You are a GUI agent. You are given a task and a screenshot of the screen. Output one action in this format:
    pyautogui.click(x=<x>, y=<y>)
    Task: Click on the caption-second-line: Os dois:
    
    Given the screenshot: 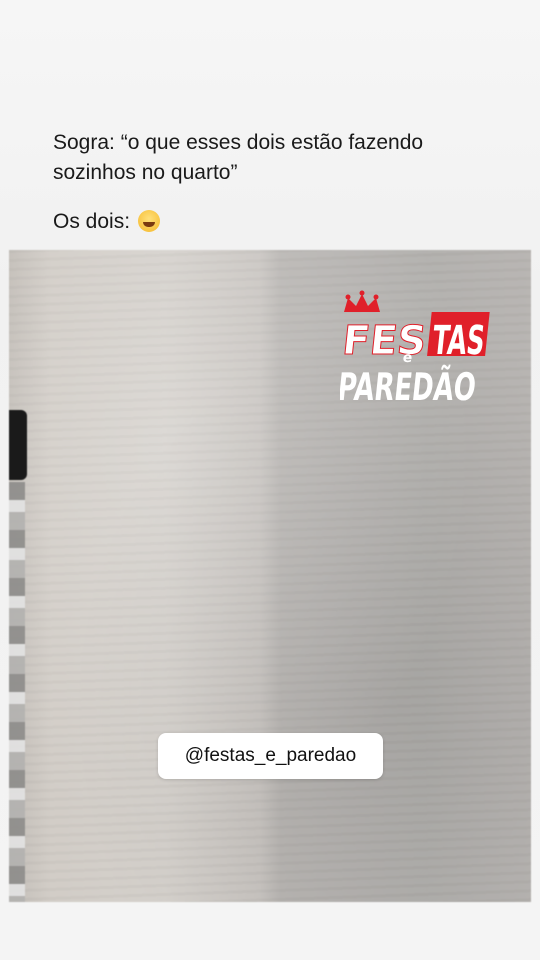 What is the action you would take?
    pyautogui.click(x=106, y=222)
    